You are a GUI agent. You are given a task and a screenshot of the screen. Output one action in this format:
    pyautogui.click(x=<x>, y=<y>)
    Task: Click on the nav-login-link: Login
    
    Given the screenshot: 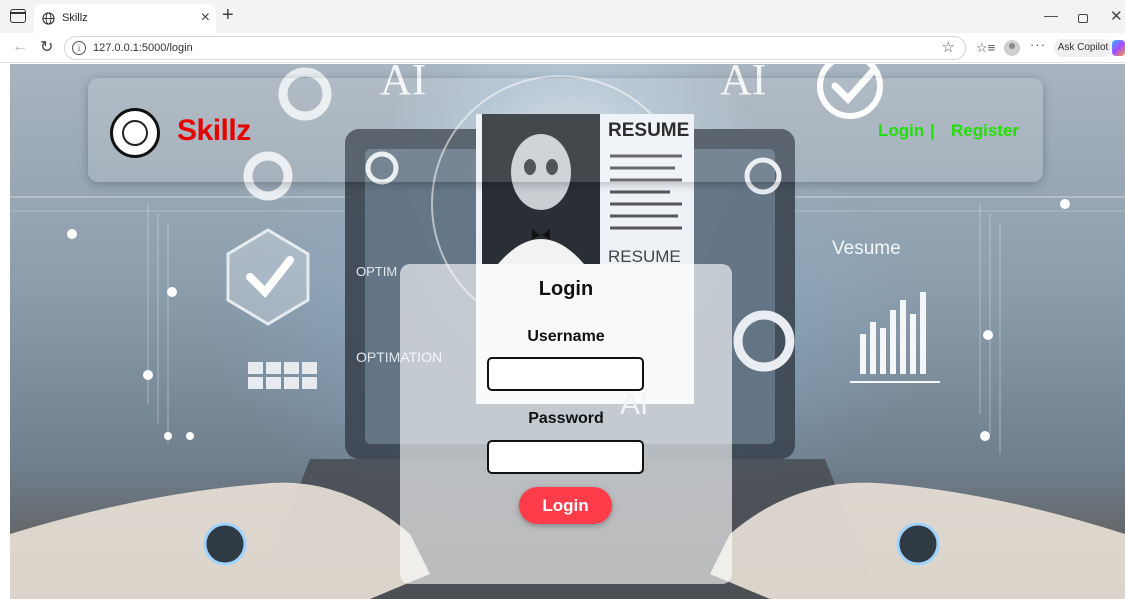 What is the action you would take?
    pyautogui.click(x=901, y=131)
    